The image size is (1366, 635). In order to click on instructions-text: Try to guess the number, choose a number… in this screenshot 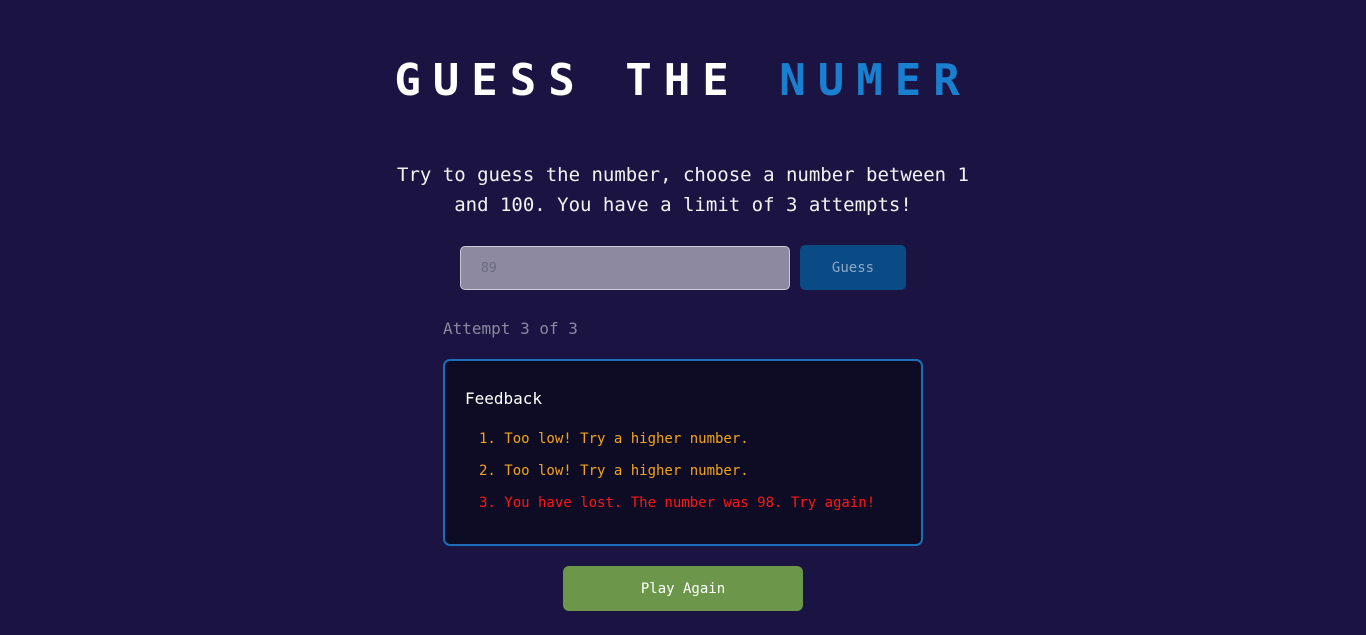, I will do `click(683, 190)`.